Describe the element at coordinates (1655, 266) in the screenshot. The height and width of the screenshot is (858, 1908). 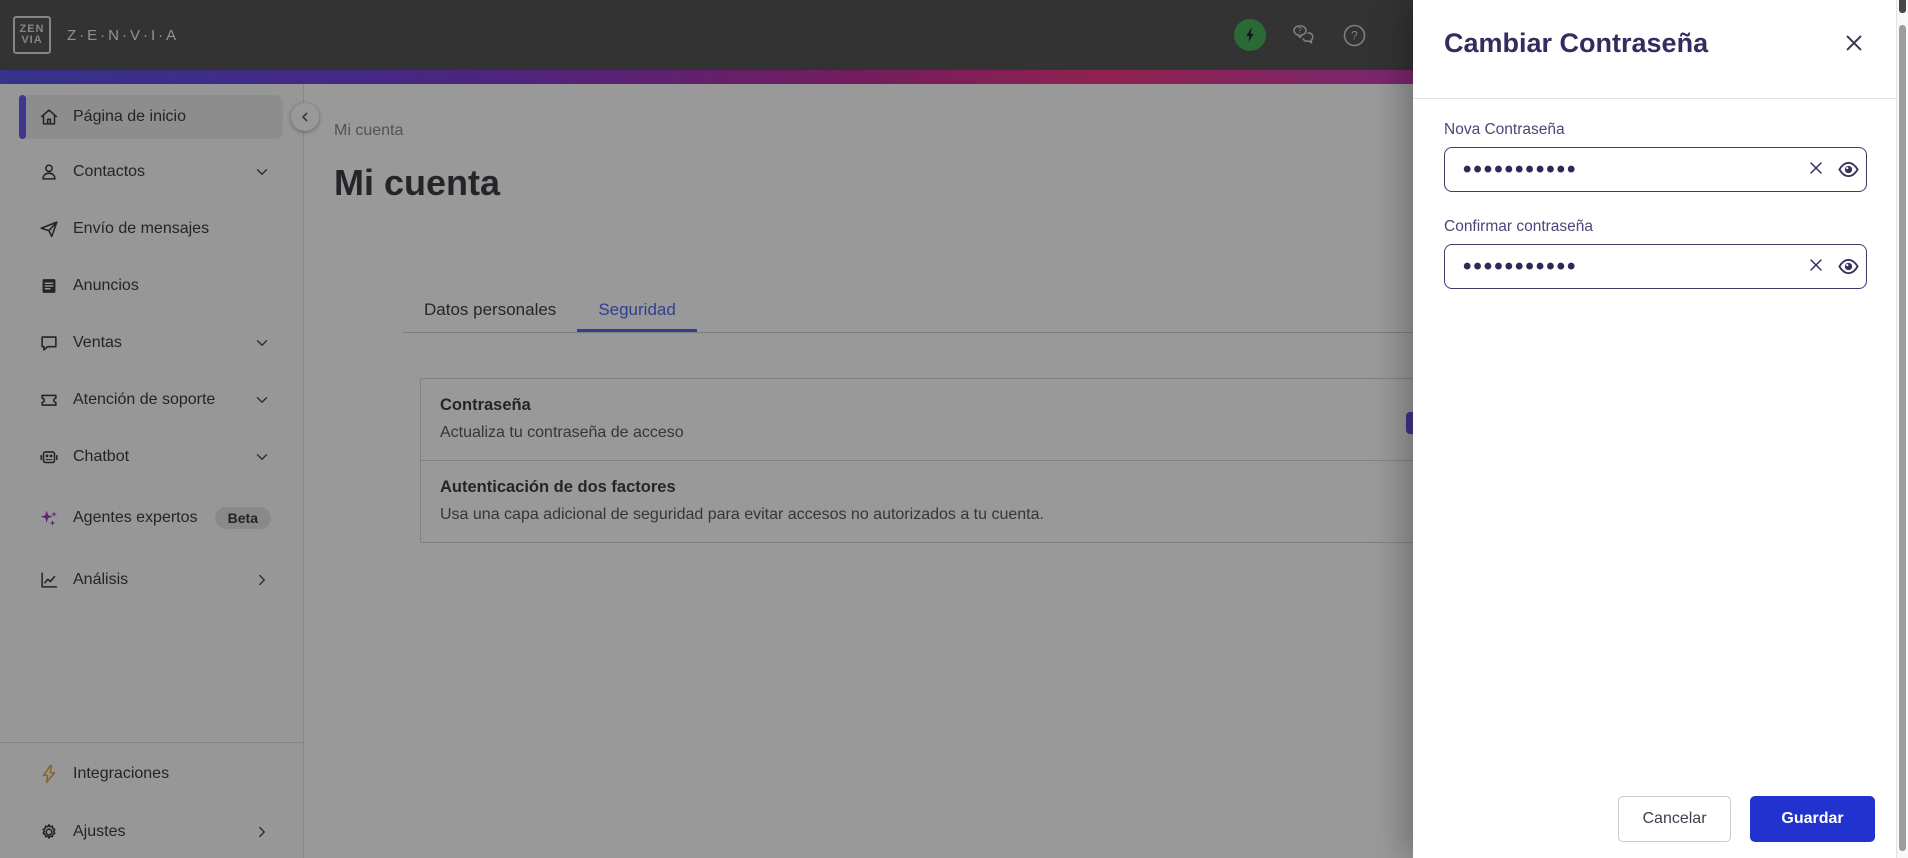
I see `confirm-password-input-wrap` at that location.